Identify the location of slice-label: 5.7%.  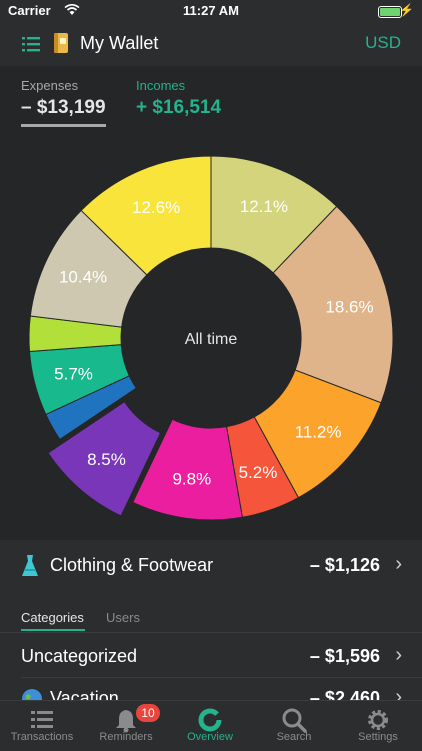
(73, 374).